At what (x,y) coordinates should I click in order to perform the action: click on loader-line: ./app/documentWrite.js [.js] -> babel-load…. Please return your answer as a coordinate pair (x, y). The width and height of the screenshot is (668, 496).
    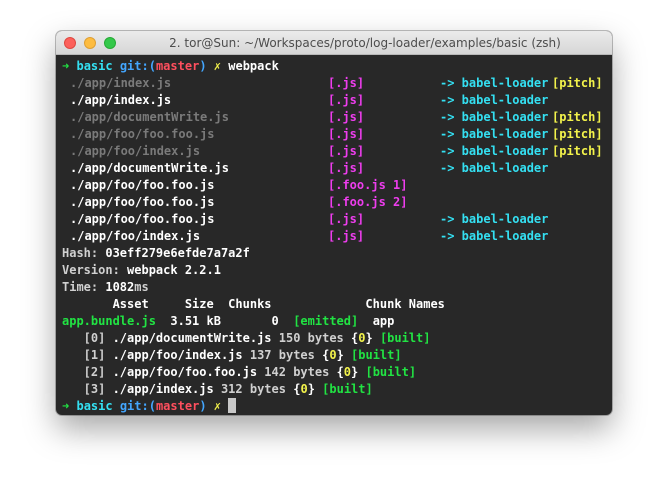
    Looking at the image, I should click on (337, 168).